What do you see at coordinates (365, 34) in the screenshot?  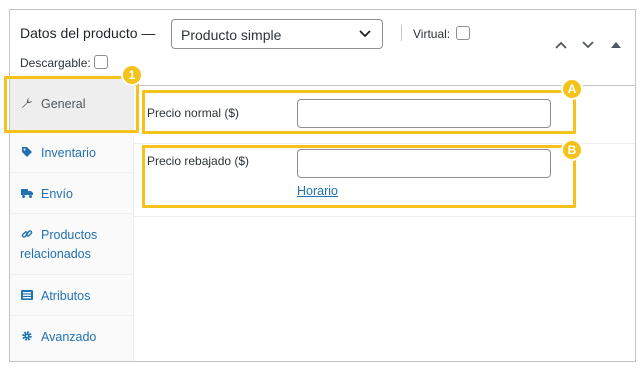 I see `chevron-down-icon` at bounding box center [365, 34].